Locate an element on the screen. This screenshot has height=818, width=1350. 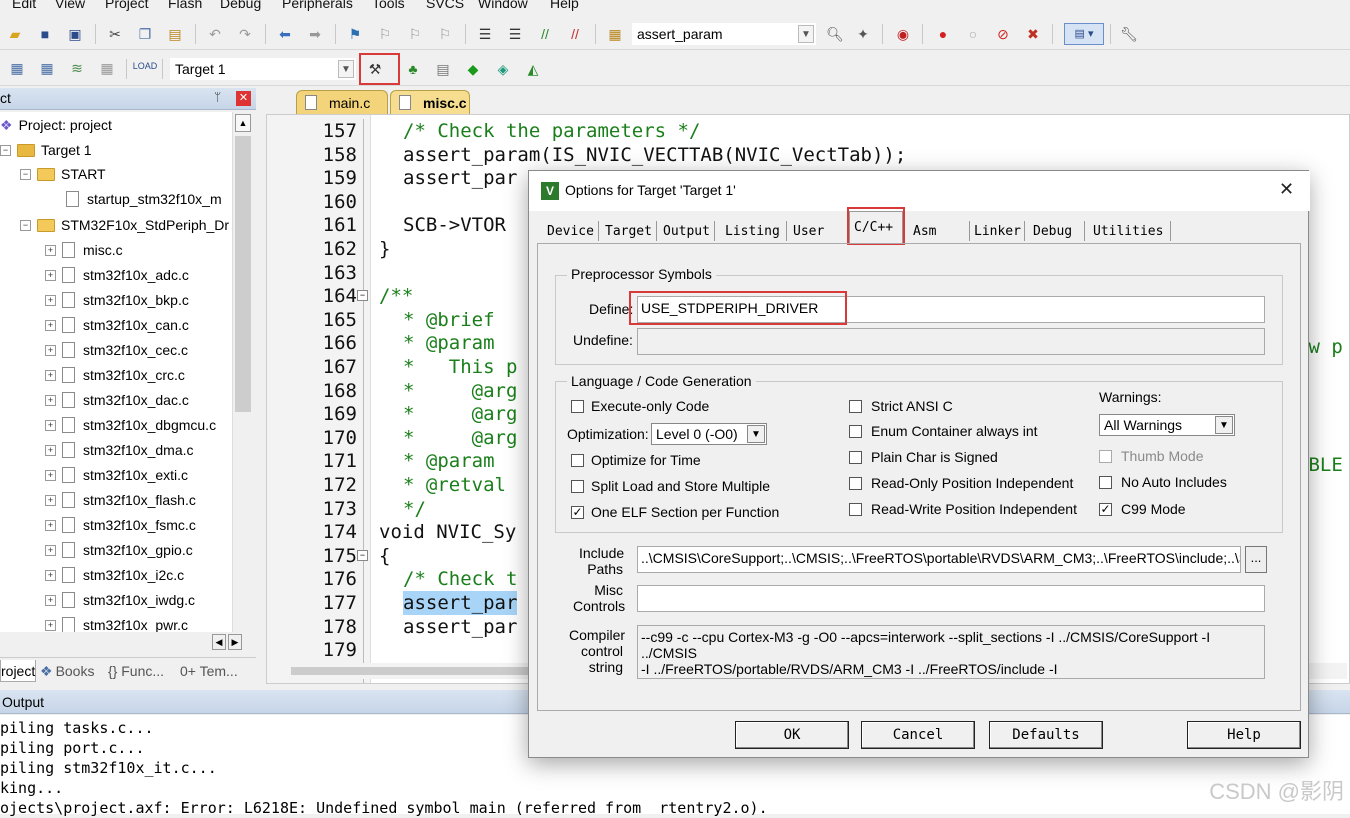
tab-misc-c: misc.c is located at coordinates (430, 102).